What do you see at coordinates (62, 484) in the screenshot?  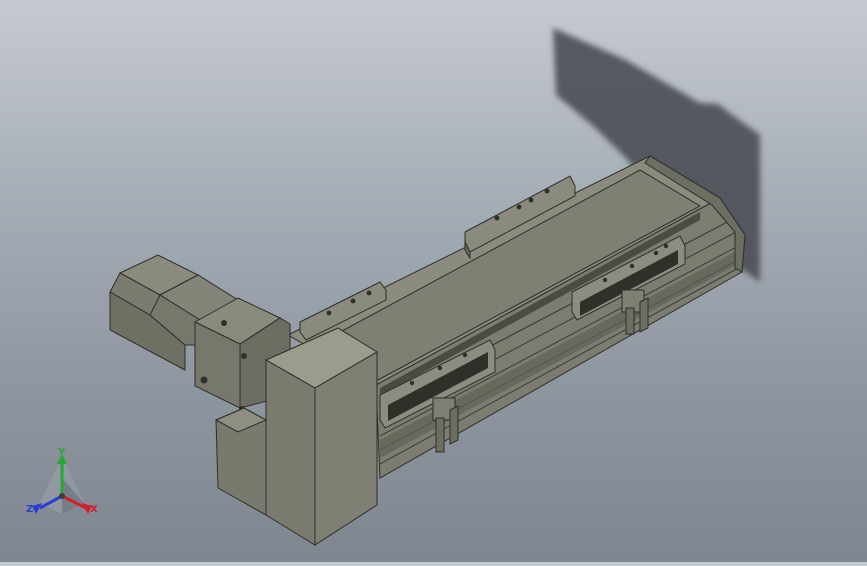 I see `axis-triad-graphic` at bounding box center [62, 484].